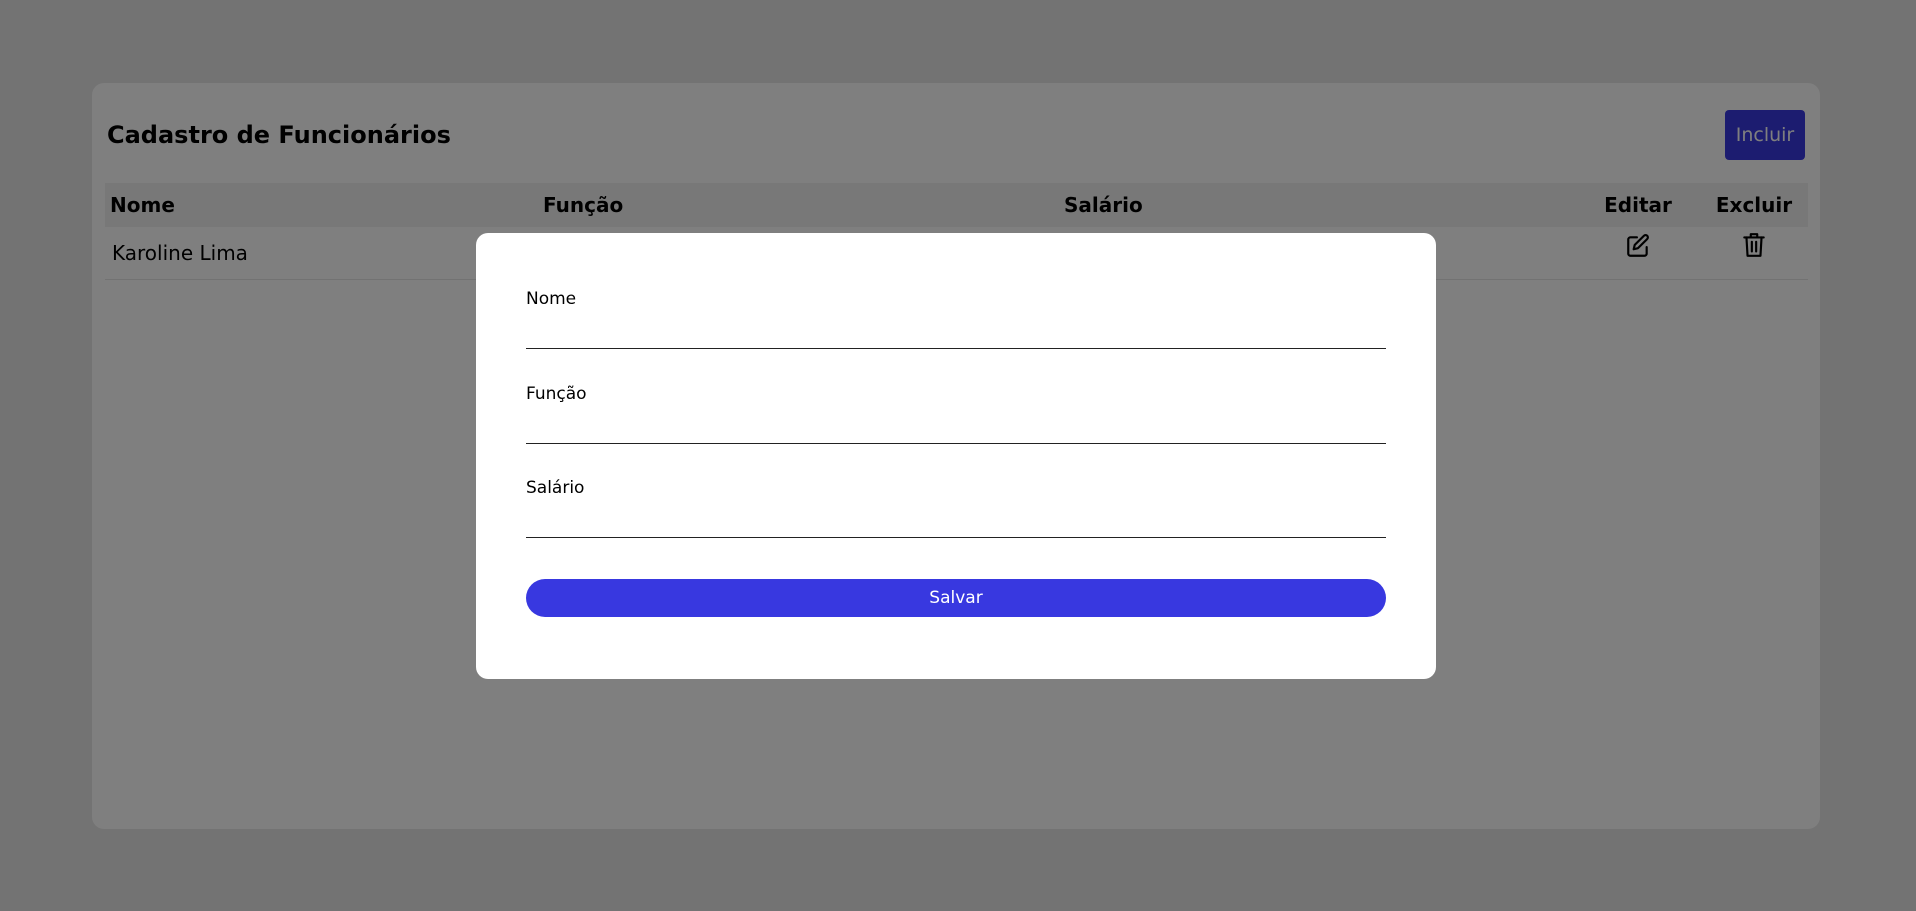  What do you see at coordinates (956, 330) in the screenshot?
I see `nome-input` at bounding box center [956, 330].